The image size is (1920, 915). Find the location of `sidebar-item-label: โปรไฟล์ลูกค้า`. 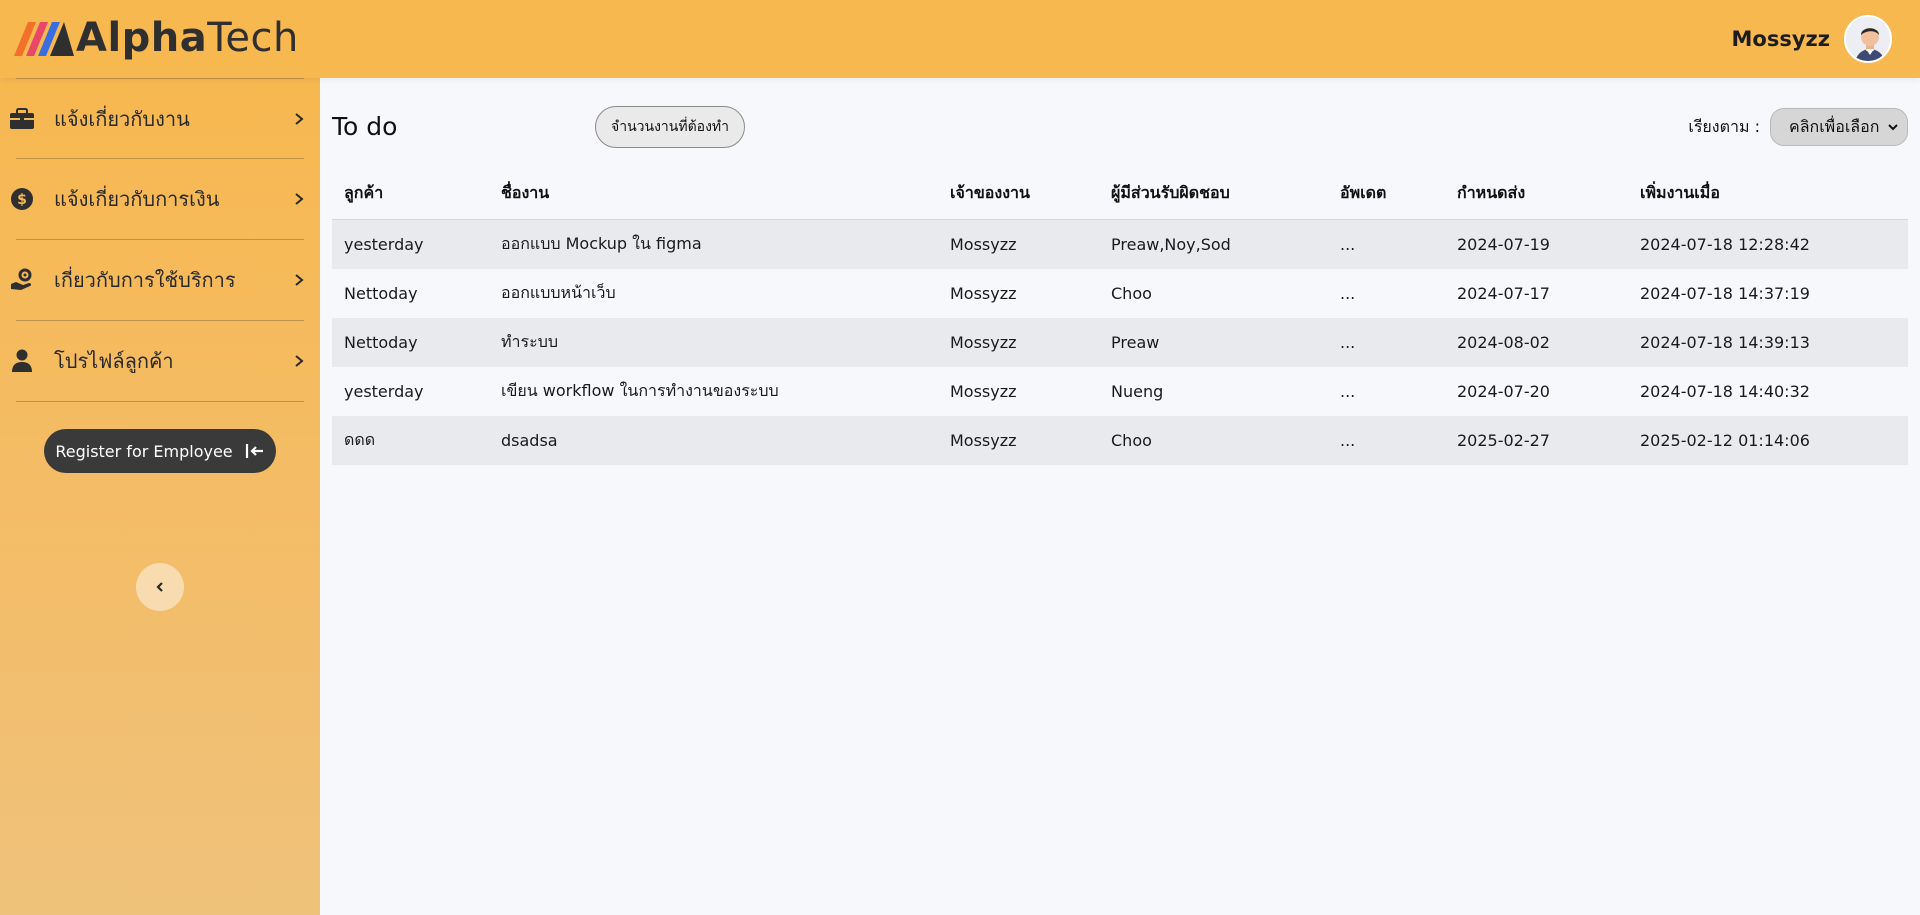

sidebar-item-label: โปรไฟล์ลูกค้า is located at coordinates (114, 361).